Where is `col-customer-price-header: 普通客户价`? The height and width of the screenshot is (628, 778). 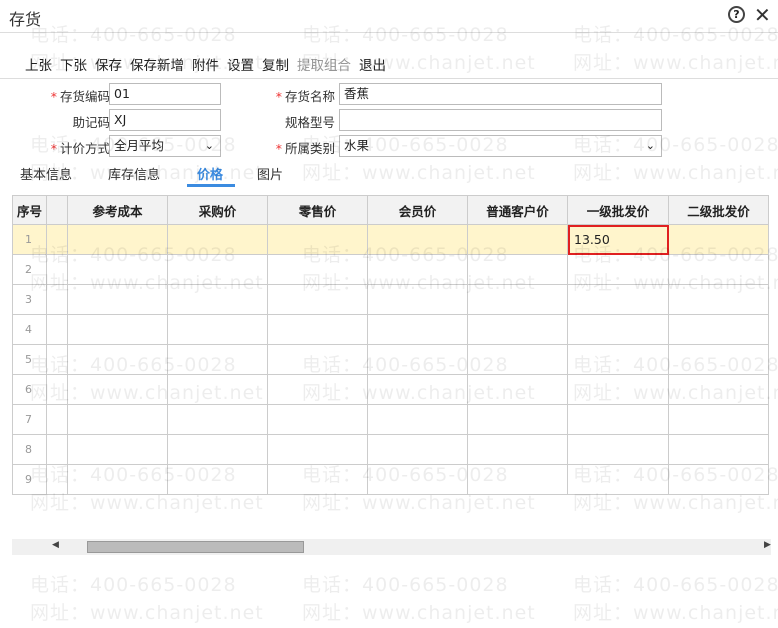
col-customer-price-header: 普通客户价 is located at coordinates (517, 210).